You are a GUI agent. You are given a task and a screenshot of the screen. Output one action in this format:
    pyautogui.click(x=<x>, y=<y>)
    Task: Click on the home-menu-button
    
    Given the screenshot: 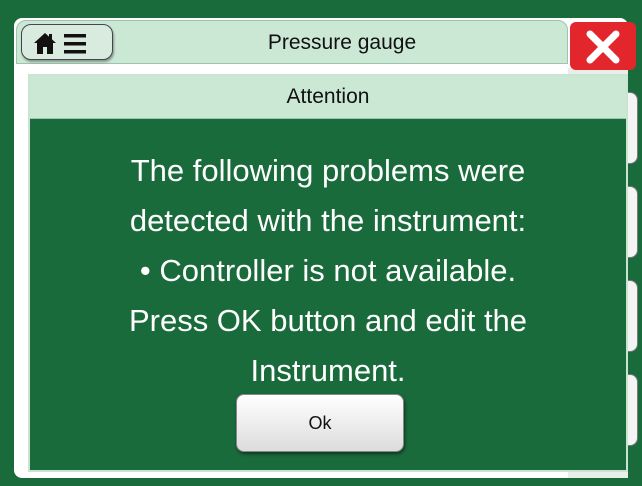 What is the action you would take?
    pyautogui.click(x=67, y=42)
    